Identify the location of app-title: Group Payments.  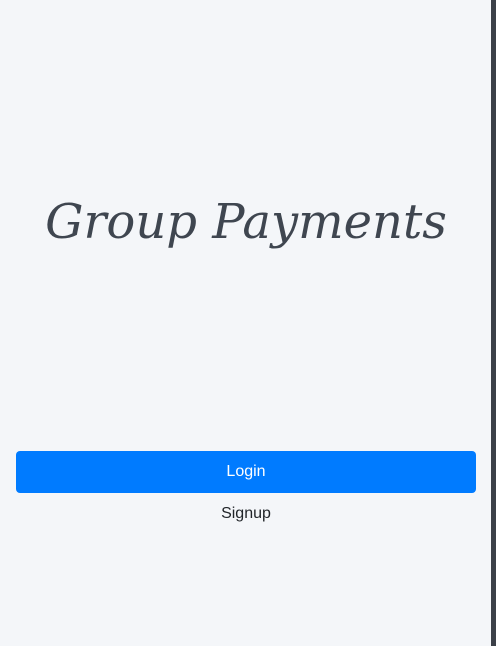
(246, 222).